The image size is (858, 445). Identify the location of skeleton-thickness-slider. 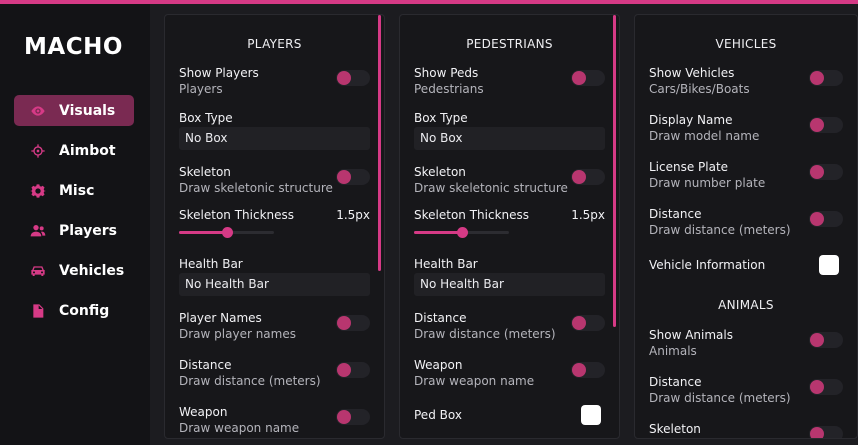
(226, 232).